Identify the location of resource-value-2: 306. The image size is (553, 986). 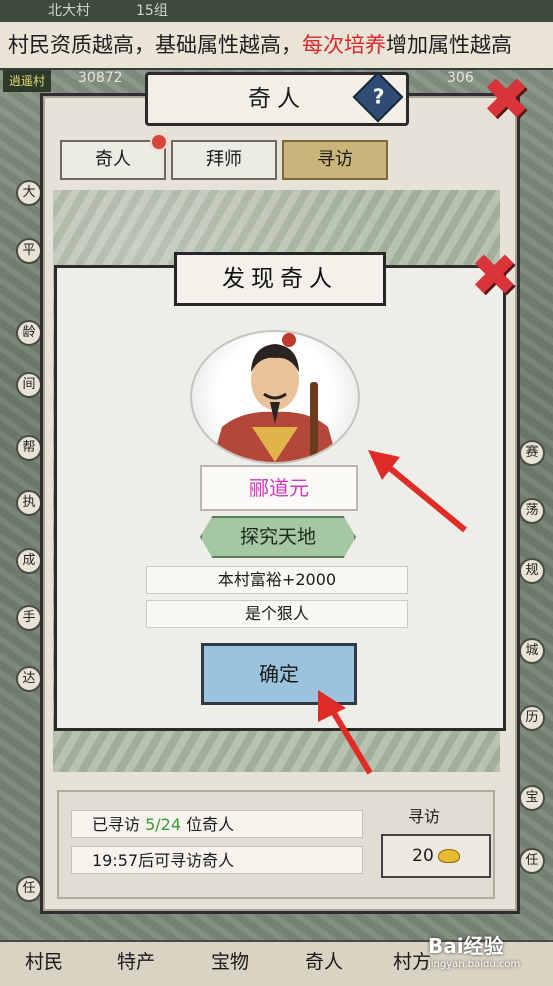
(460, 78).